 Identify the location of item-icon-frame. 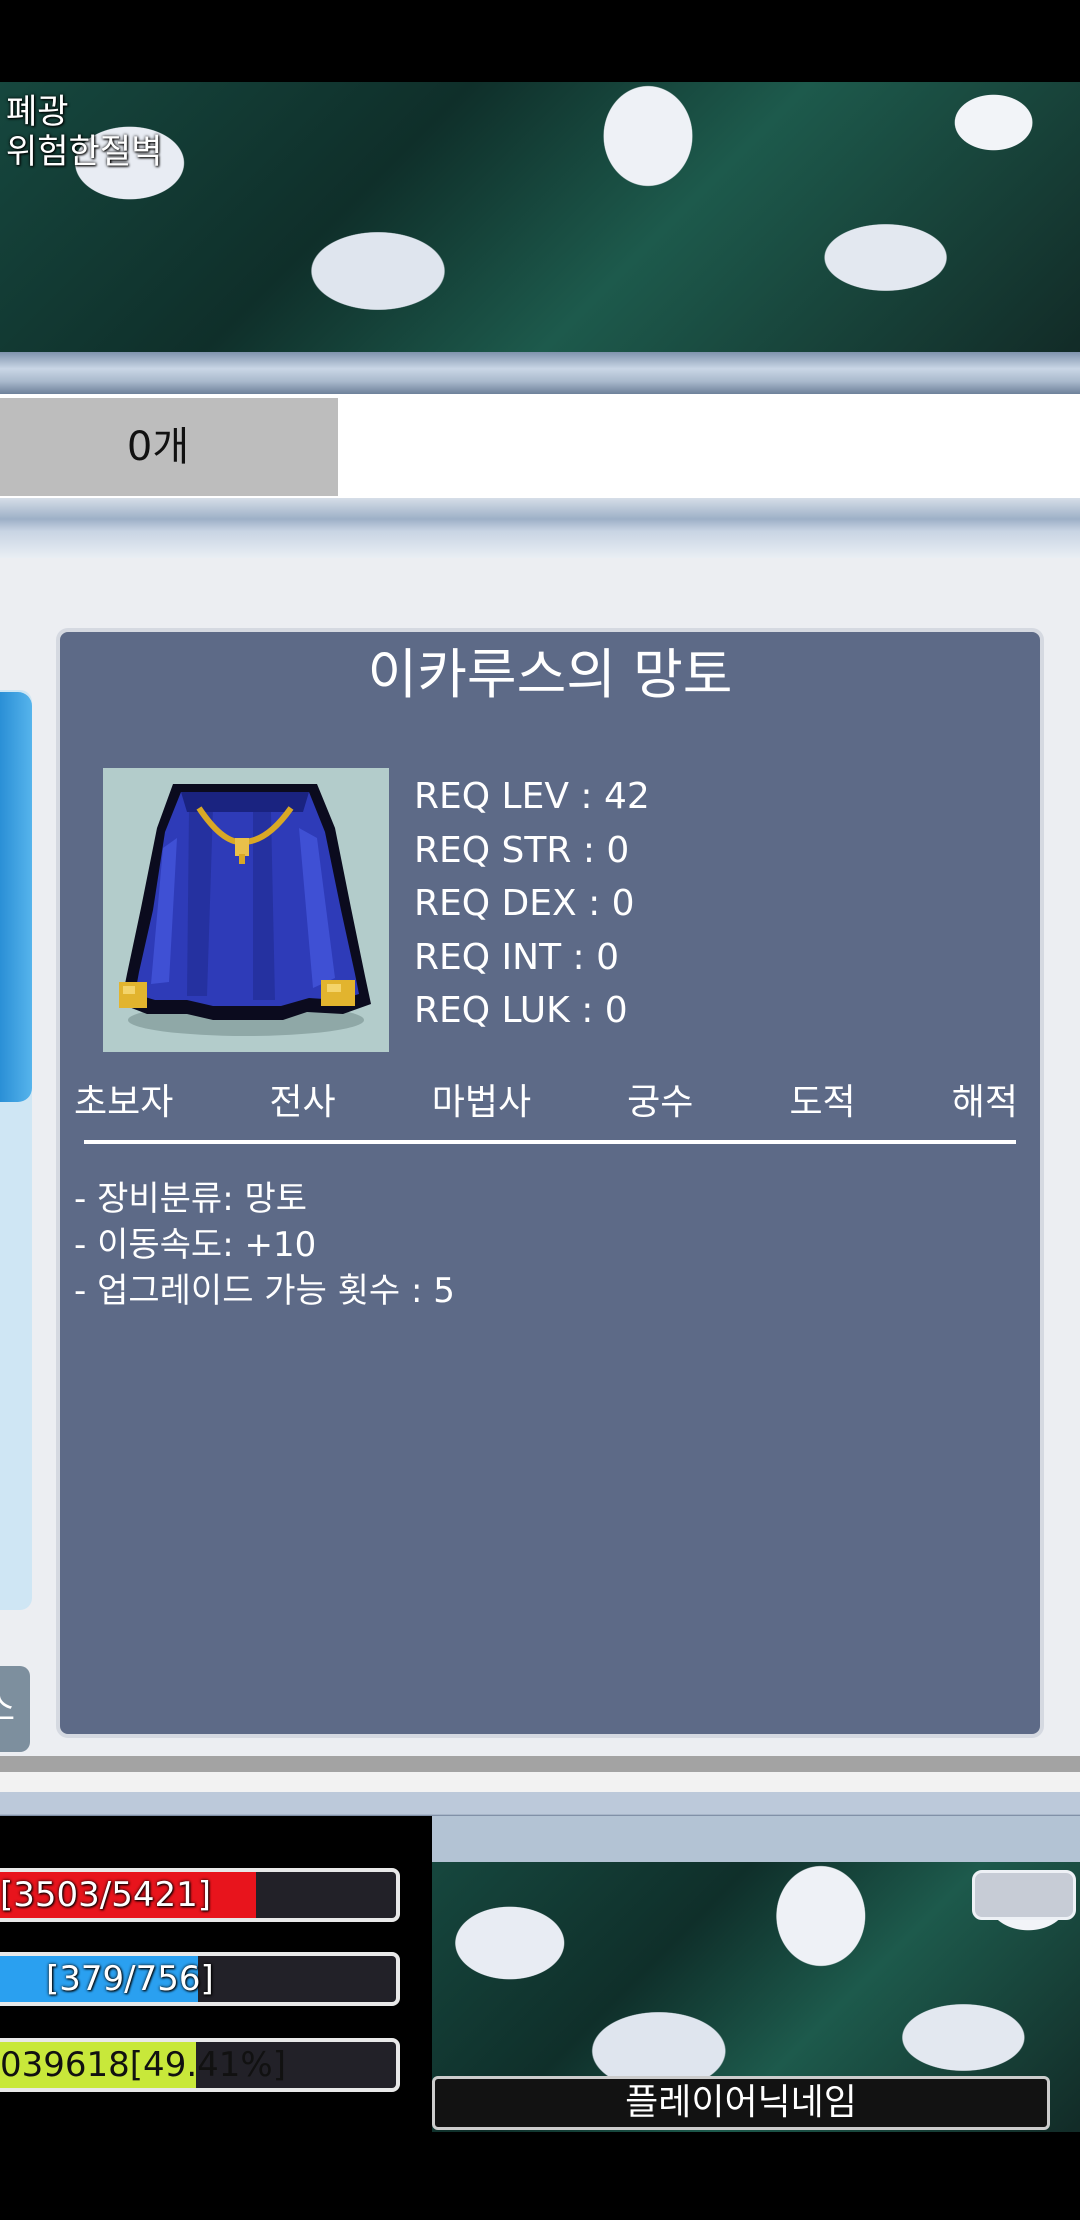
(246, 910).